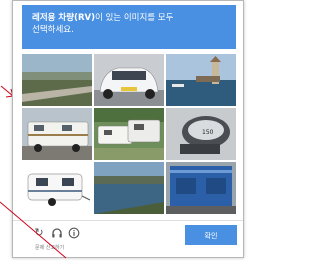 The width and height of the screenshot is (320, 261). I want to click on tile-rv-campground, so click(129, 134).